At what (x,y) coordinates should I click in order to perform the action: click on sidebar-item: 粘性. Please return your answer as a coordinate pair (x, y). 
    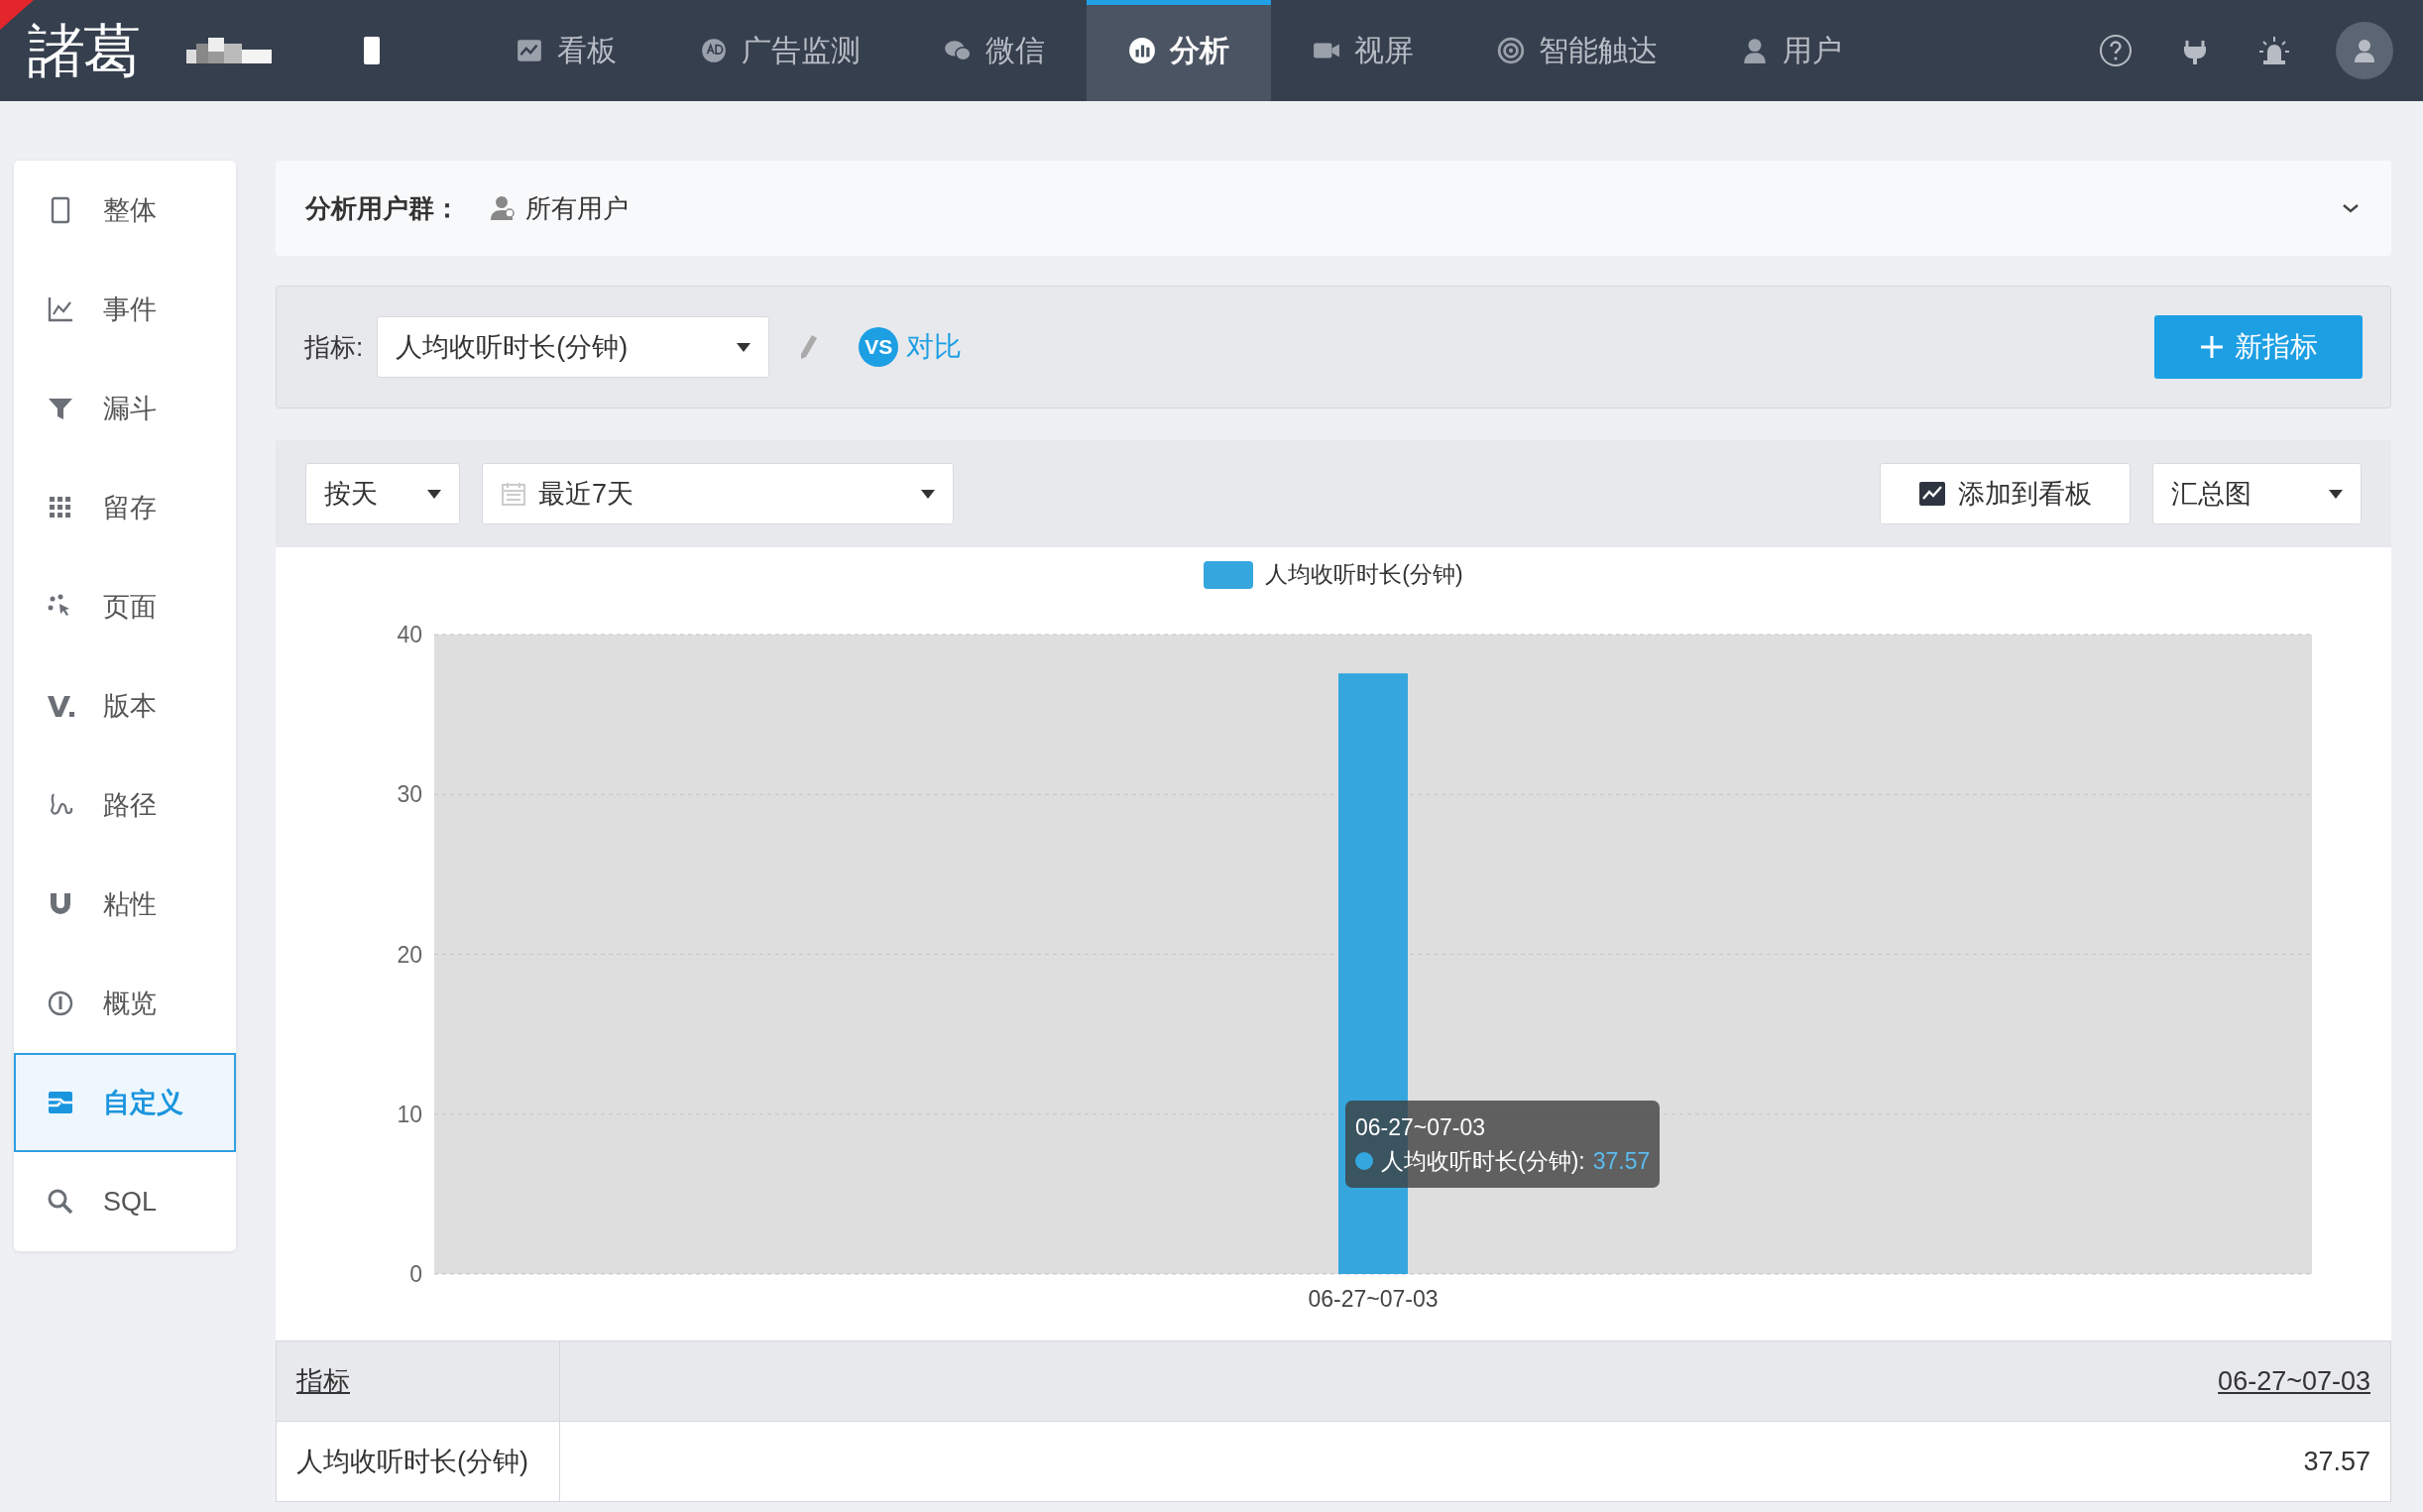
    Looking at the image, I should click on (125, 904).